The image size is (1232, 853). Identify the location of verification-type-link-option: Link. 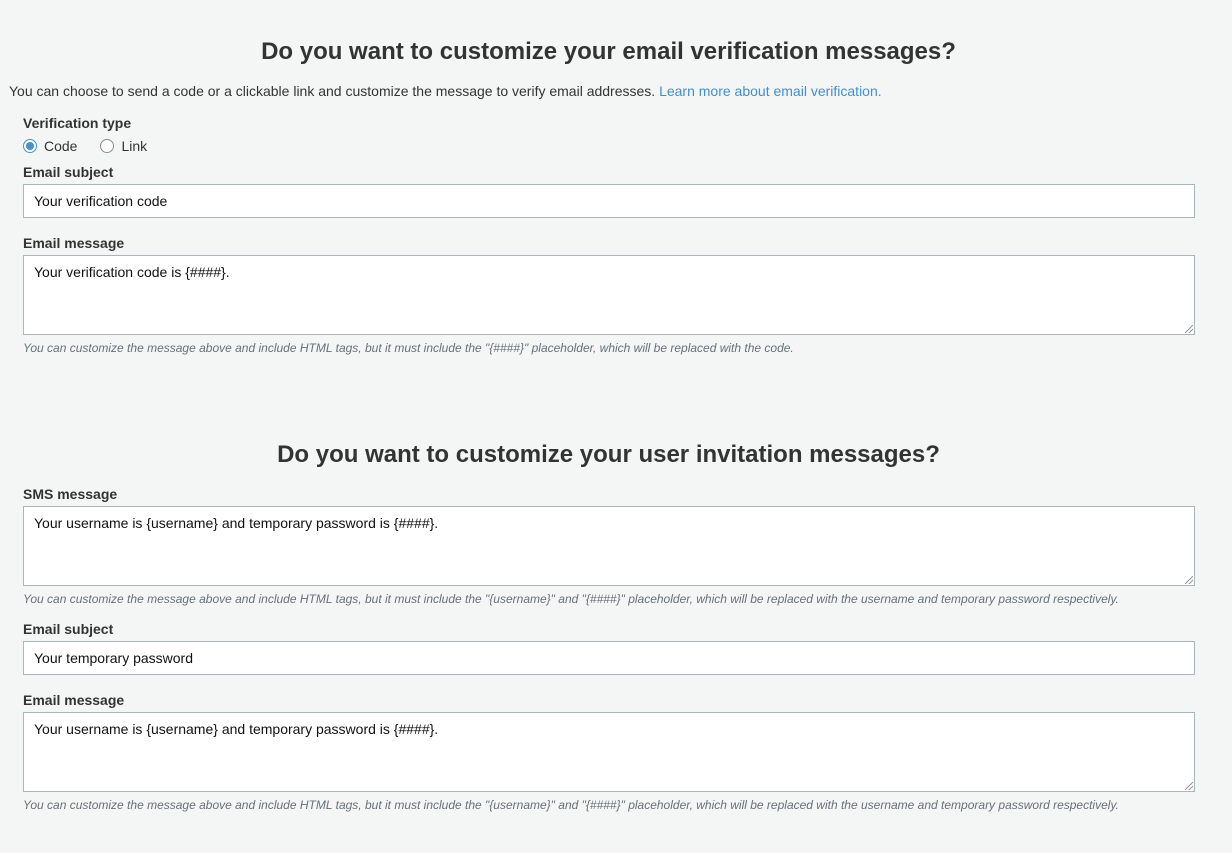
(123, 146).